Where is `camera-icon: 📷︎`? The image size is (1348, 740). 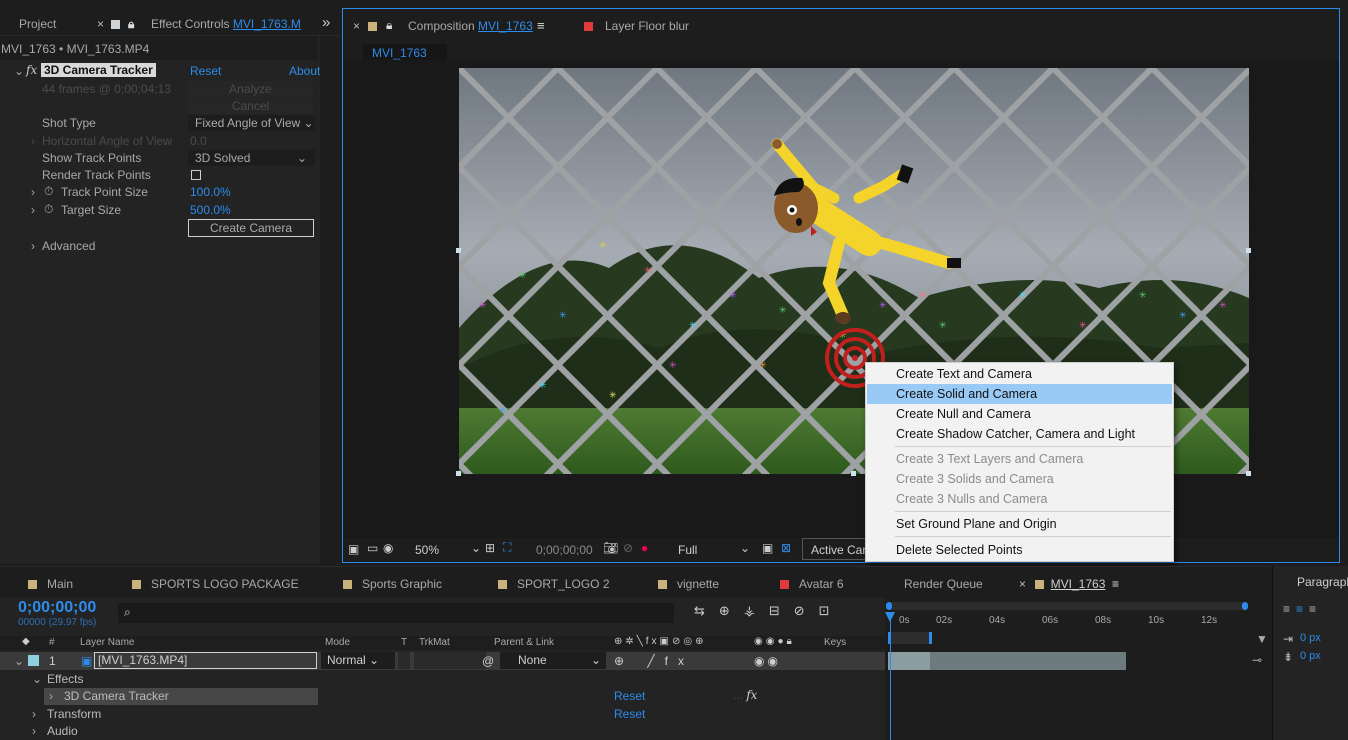 camera-icon: 📷︎ is located at coordinates (610, 548).